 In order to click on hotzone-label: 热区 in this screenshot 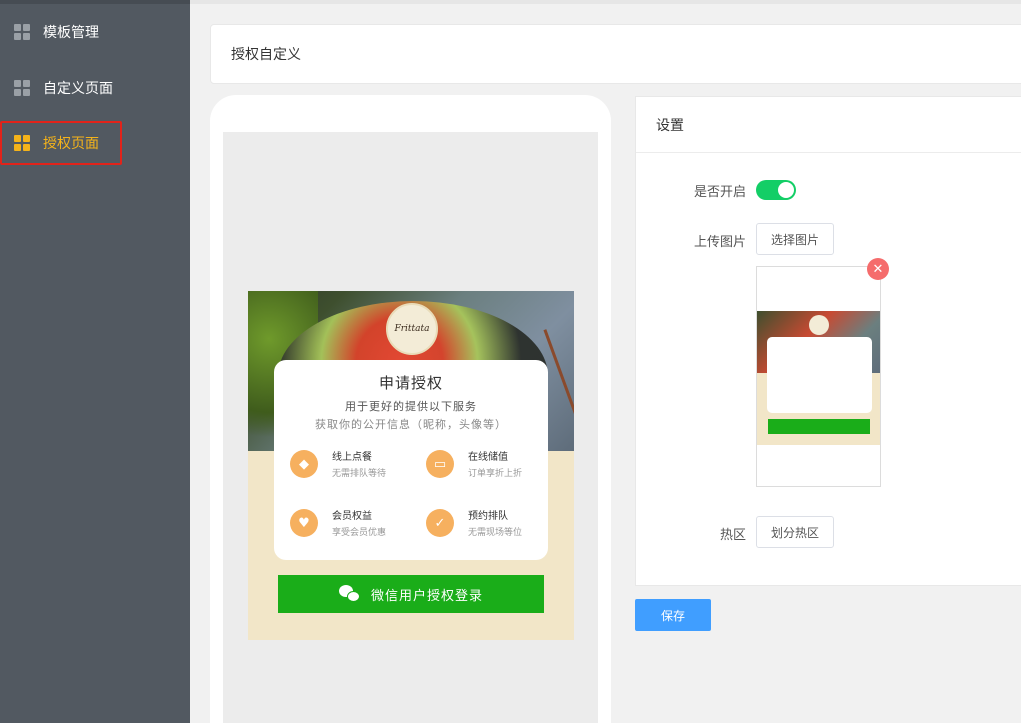, I will do `click(732, 535)`.